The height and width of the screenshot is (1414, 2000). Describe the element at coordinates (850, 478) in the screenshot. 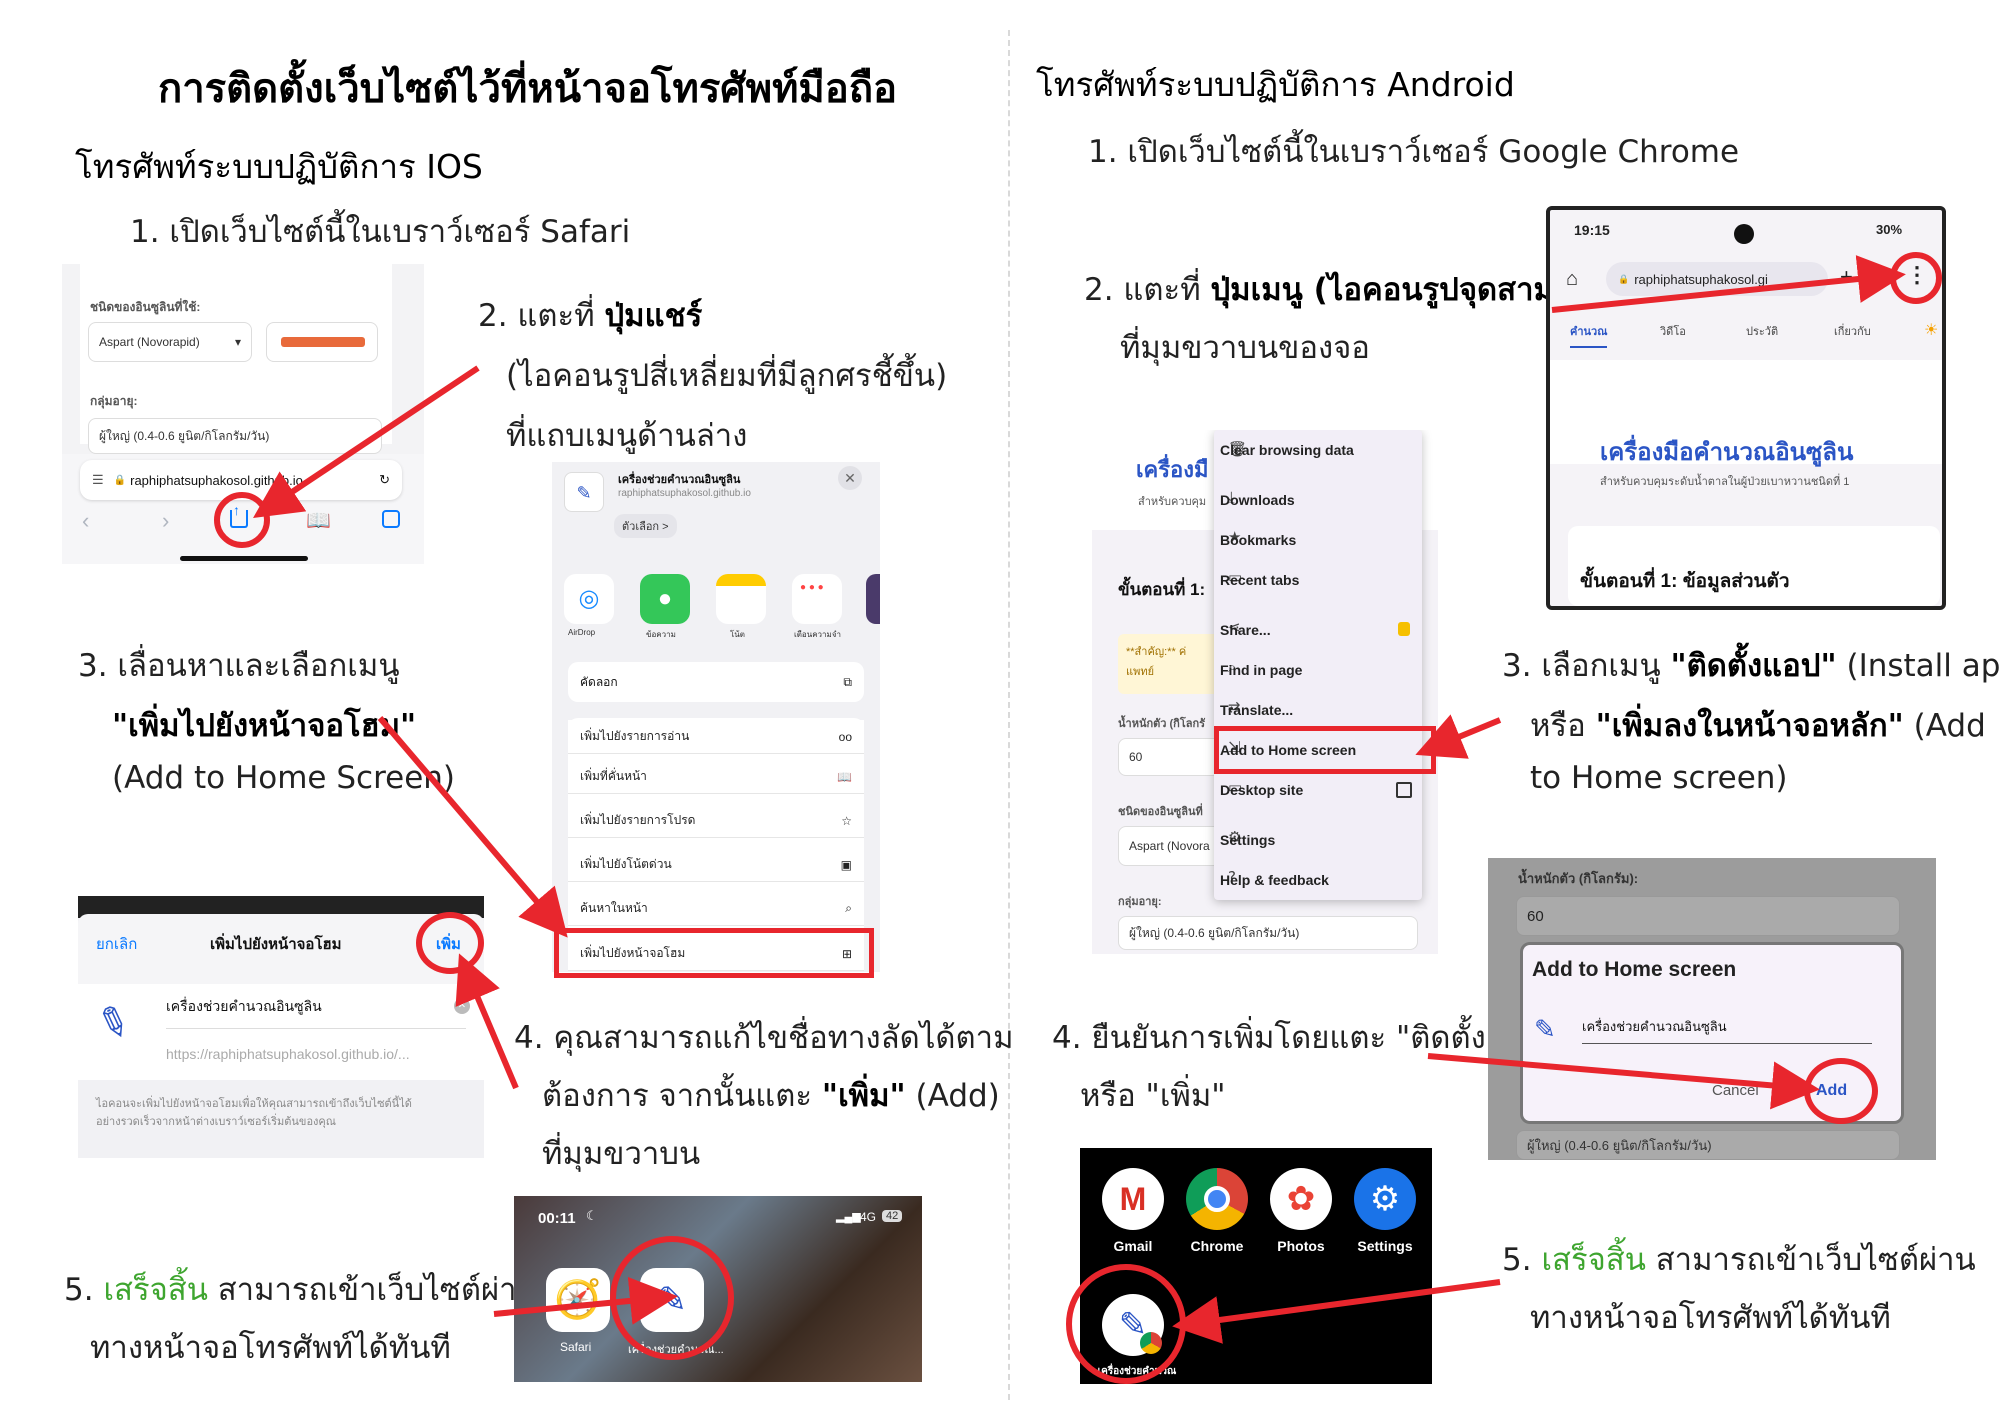

I see `share-close-icon: ✕` at that location.